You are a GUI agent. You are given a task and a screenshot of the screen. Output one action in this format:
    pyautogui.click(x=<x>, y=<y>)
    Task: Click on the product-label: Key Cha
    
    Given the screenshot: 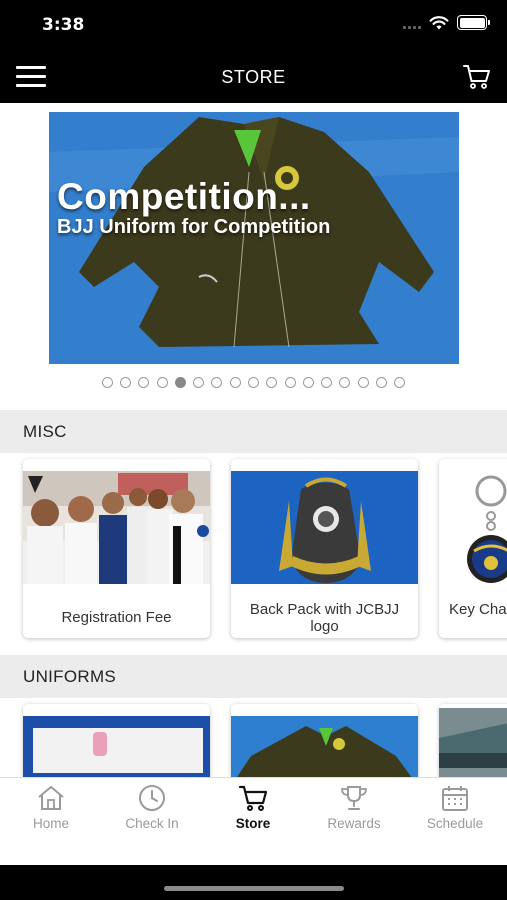 What is the action you would take?
    pyautogui.click(x=478, y=609)
    